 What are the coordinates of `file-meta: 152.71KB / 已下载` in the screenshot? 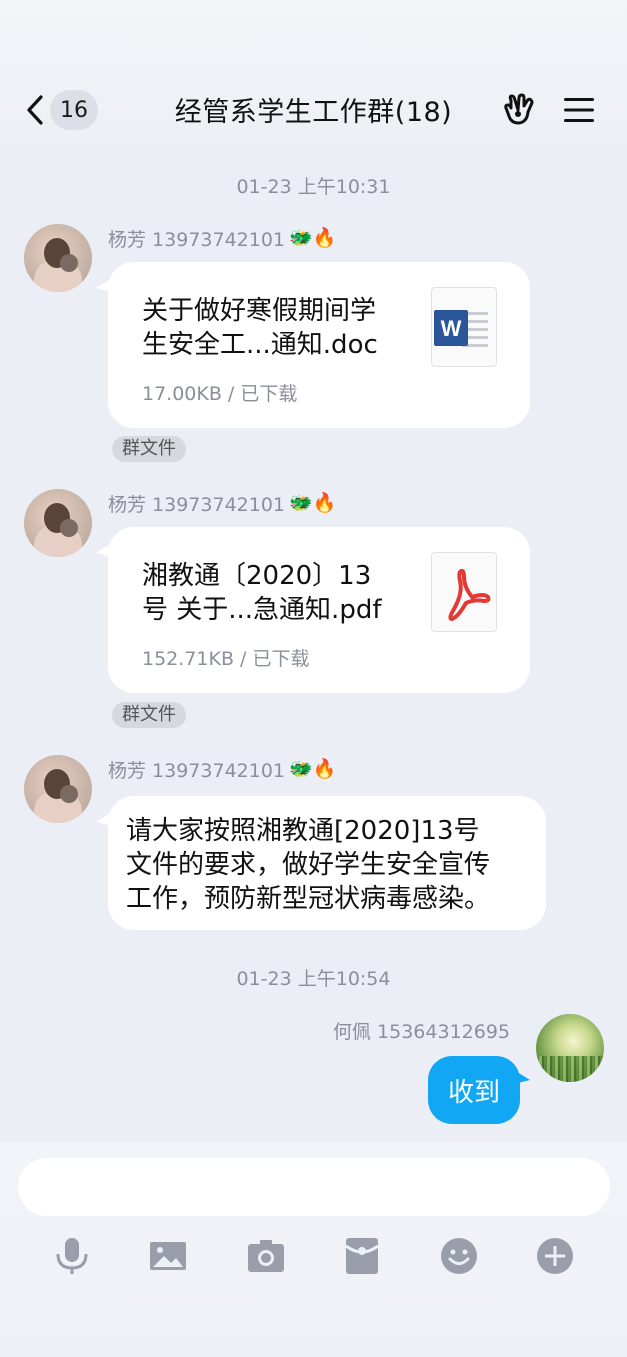 It's located at (226, 659).